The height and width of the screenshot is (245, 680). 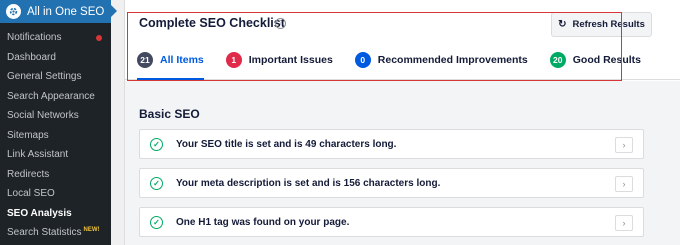 What do you see at coordinates (28, 174) in the screenshot?
I see `sidebar-item-label: Redirects` at bounding box center [28, 174].